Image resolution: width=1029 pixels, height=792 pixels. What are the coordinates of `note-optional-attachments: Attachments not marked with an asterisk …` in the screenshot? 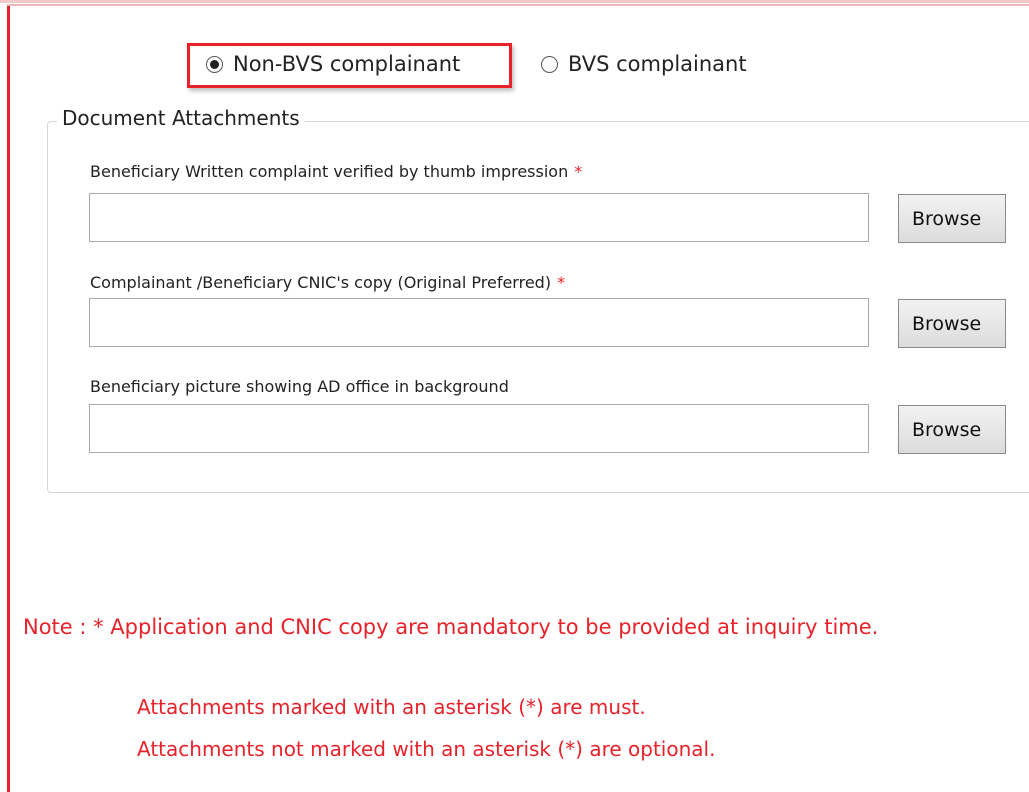 It's located at (426, 749).